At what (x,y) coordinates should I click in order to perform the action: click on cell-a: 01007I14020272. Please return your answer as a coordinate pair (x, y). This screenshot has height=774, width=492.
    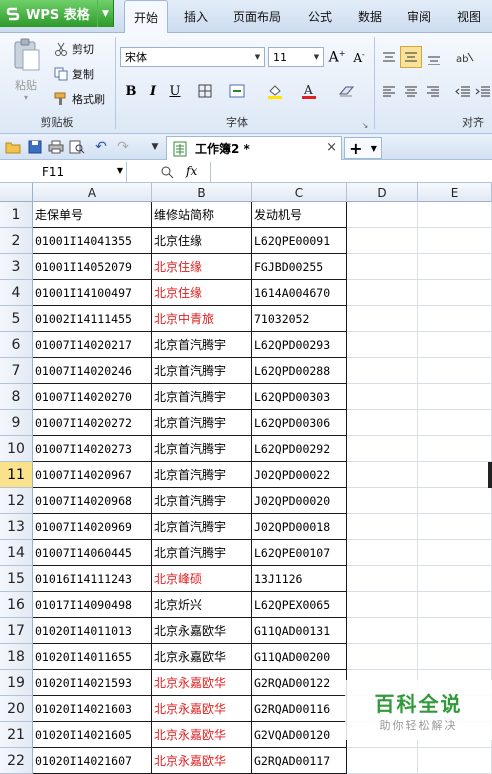
    Looking at the image, I should click on (92, 423).